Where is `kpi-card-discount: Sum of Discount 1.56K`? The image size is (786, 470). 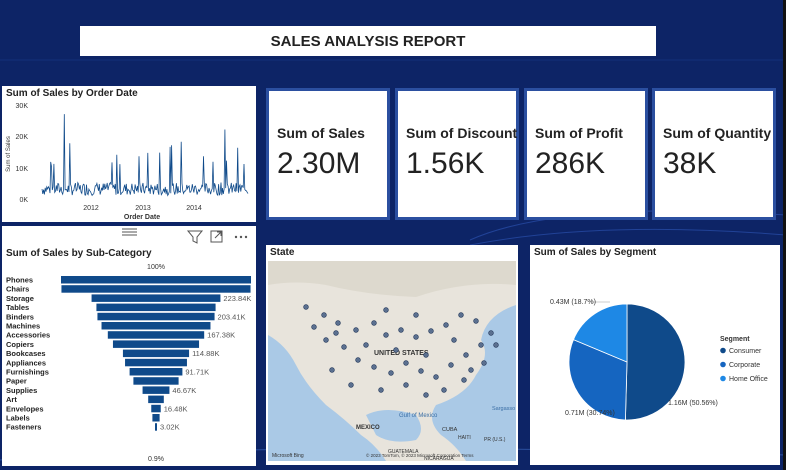
kpi-card-discount: Sum of Discount 1.56K is located at coordinates (457, 154).